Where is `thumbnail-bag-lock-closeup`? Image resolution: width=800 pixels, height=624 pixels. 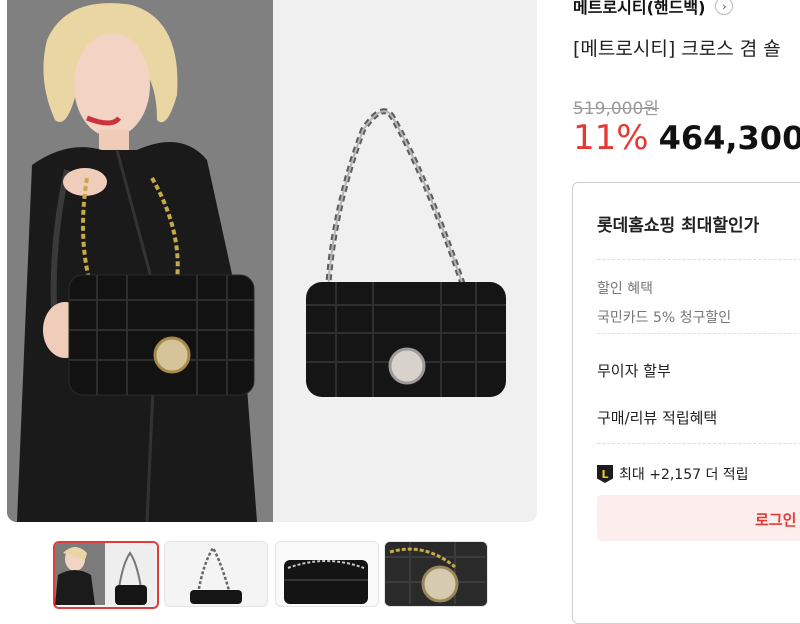 thumbnail-bag-lock-closeup is located at coordinates (436, 574).